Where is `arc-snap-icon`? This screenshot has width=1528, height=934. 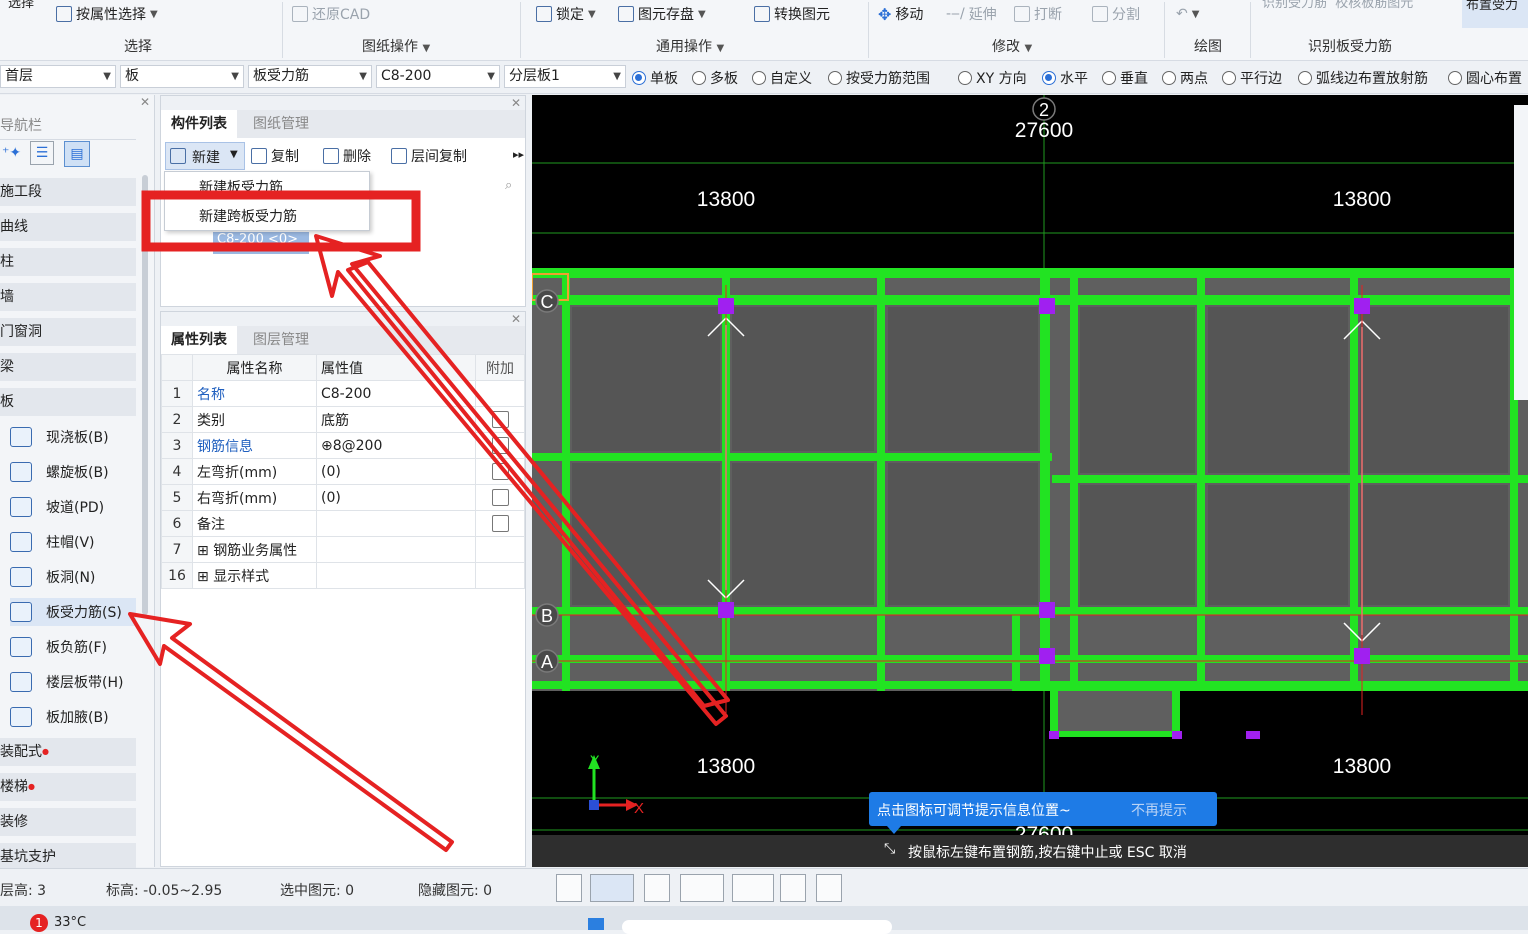
arc-snap-icon is located at coordinates (829, 888).